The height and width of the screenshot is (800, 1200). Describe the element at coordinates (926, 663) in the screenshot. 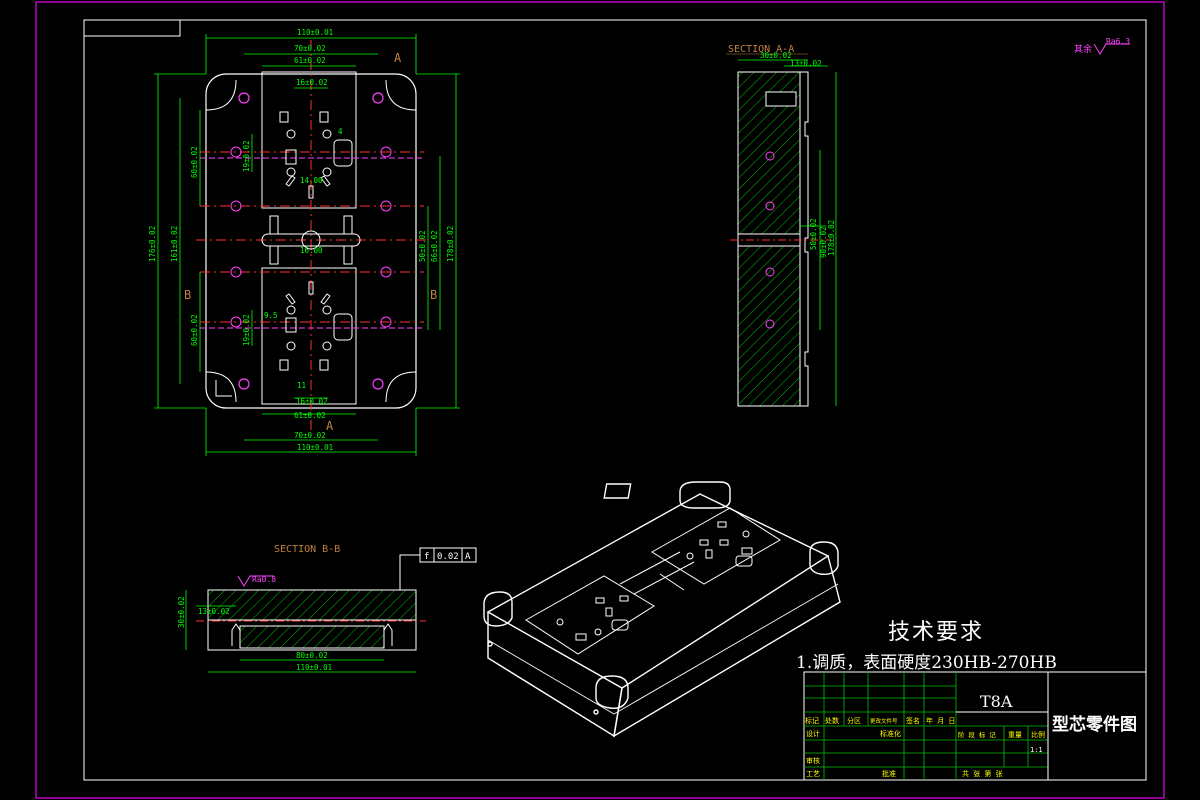

I see `tech-requirement-item: 1.调质，表面硬度230HB-270HB` at that location.